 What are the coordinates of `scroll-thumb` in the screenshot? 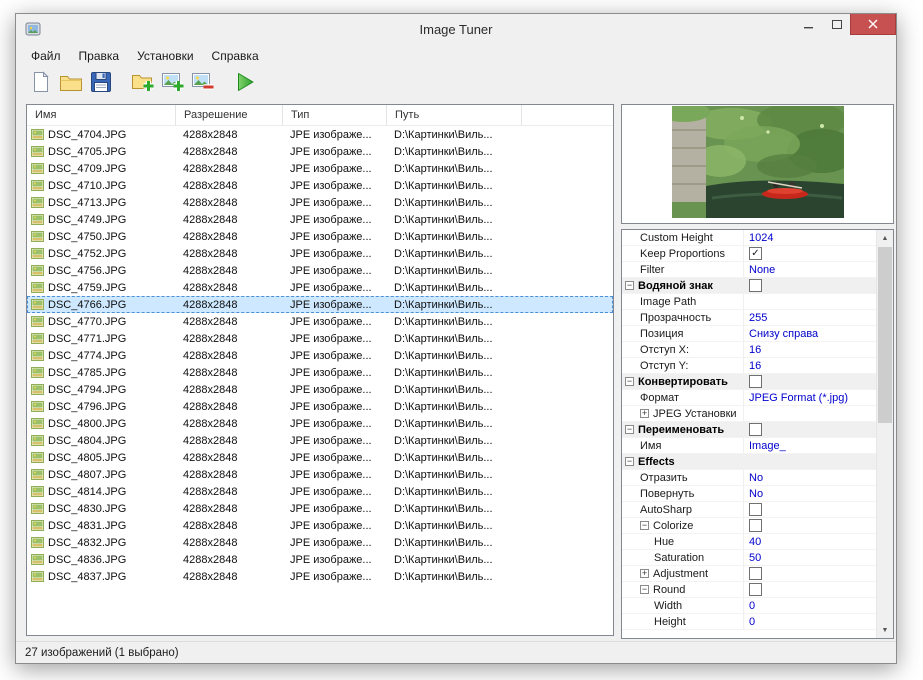 It's located at (885, 335).